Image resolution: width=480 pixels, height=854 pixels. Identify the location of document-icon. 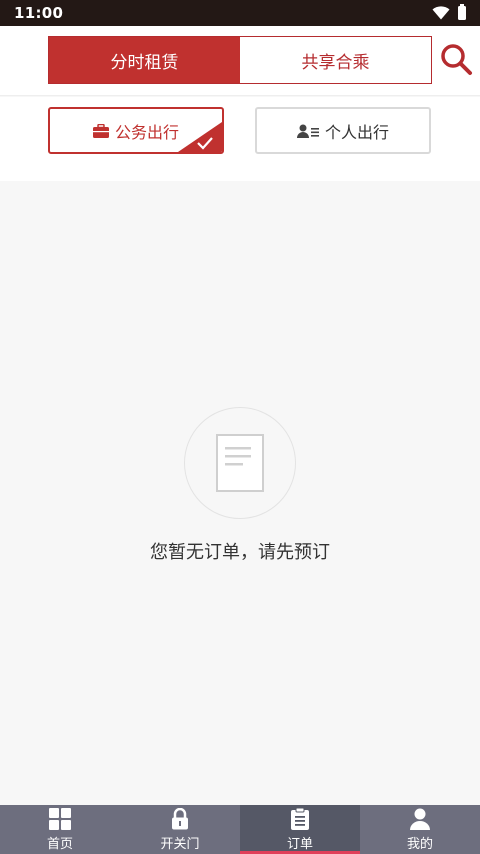
(240, 463).